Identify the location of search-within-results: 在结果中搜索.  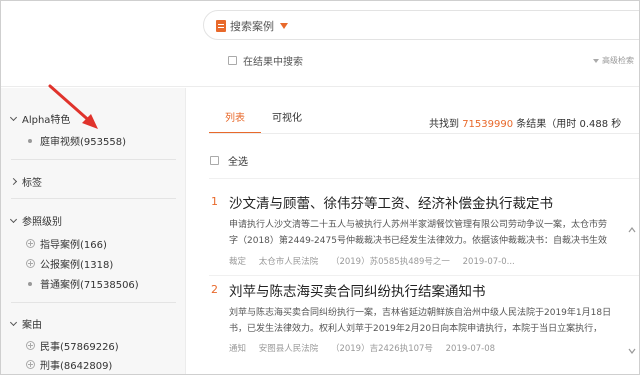
(265, 60).